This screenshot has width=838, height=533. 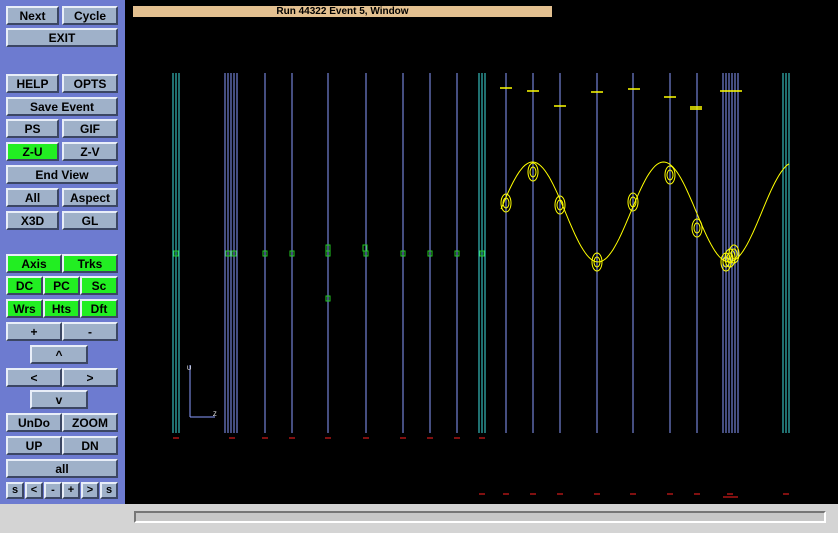 What do you see at coordinates (645, 212) in the screenshot?
I see `reconstructed-track` at bounding box center [645, 212].